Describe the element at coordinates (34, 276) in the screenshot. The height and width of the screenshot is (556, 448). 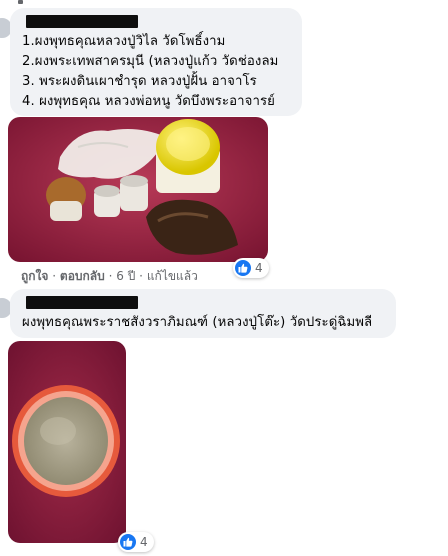
I see `like-link: ถูกใจ` at that location.